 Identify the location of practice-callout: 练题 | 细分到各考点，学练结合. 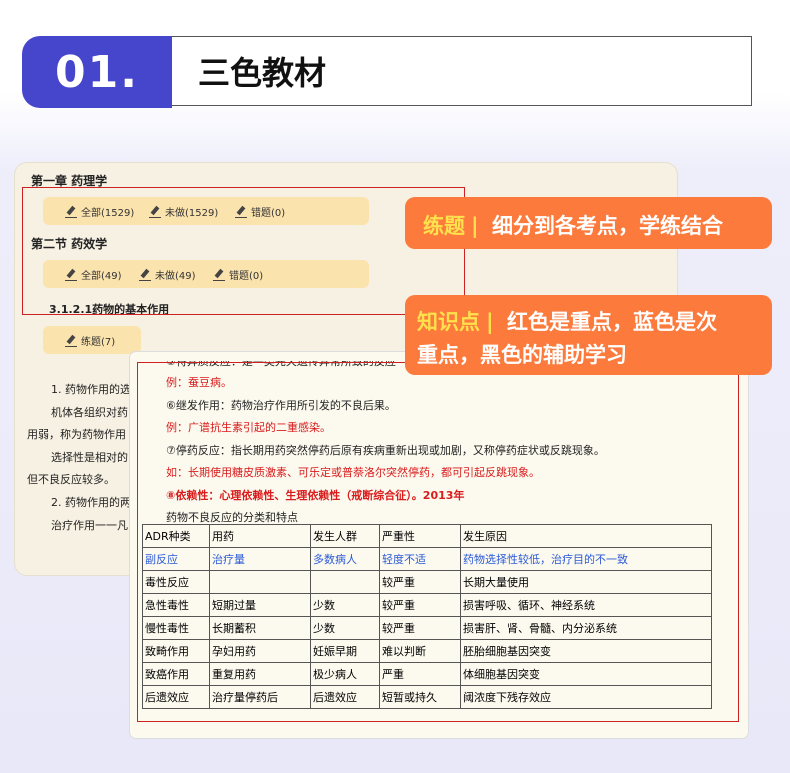
(588, 223).